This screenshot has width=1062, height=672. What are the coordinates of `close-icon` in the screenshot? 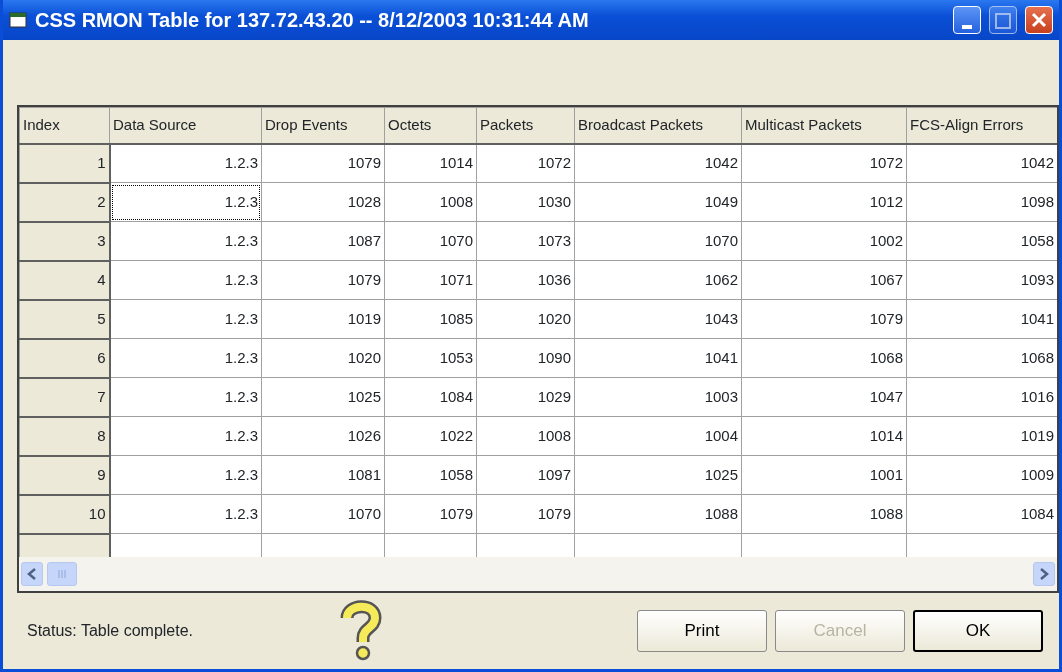 It's located at (1039, 20).